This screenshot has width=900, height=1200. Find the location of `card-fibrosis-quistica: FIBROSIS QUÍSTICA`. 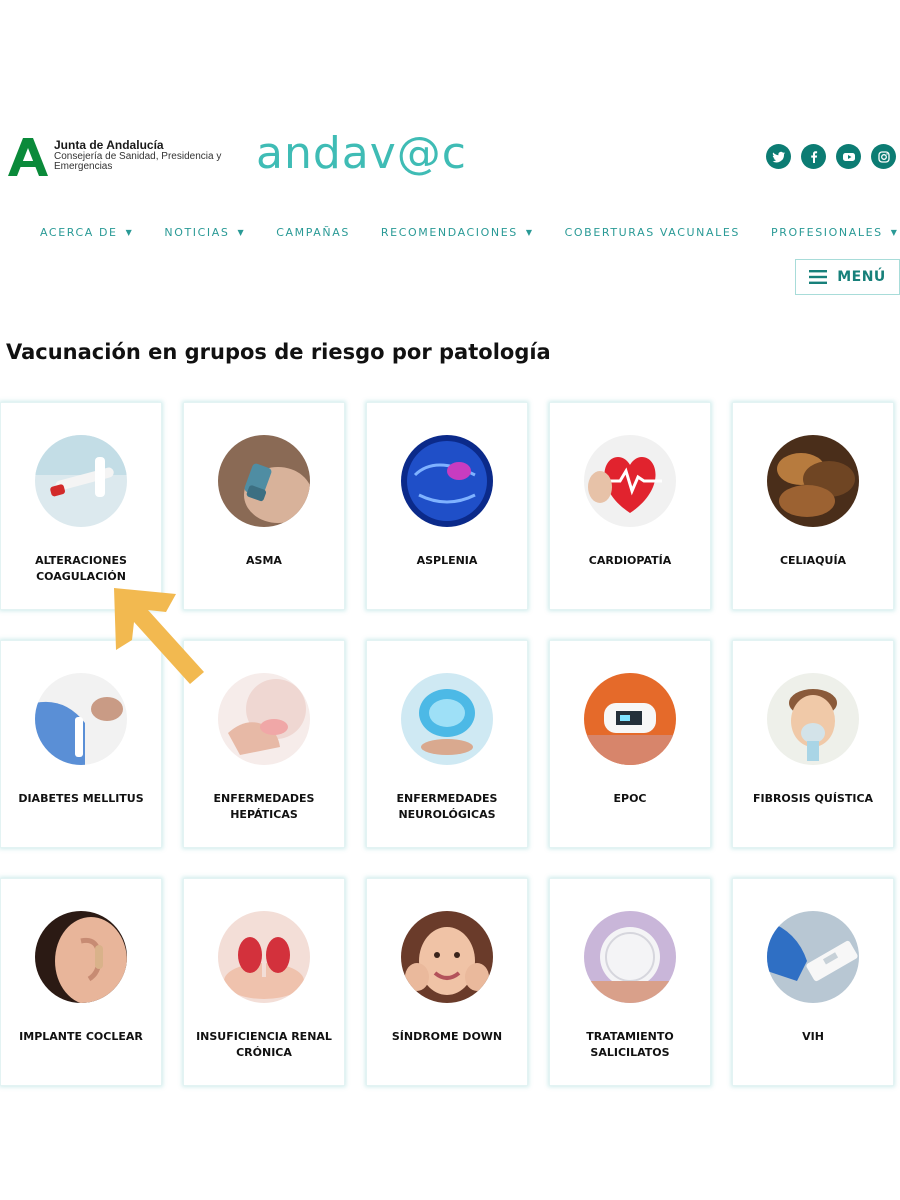

card-fibrosis-quistica: FIBROSIS QUÍSTICA is located at coordinates (813, 744).